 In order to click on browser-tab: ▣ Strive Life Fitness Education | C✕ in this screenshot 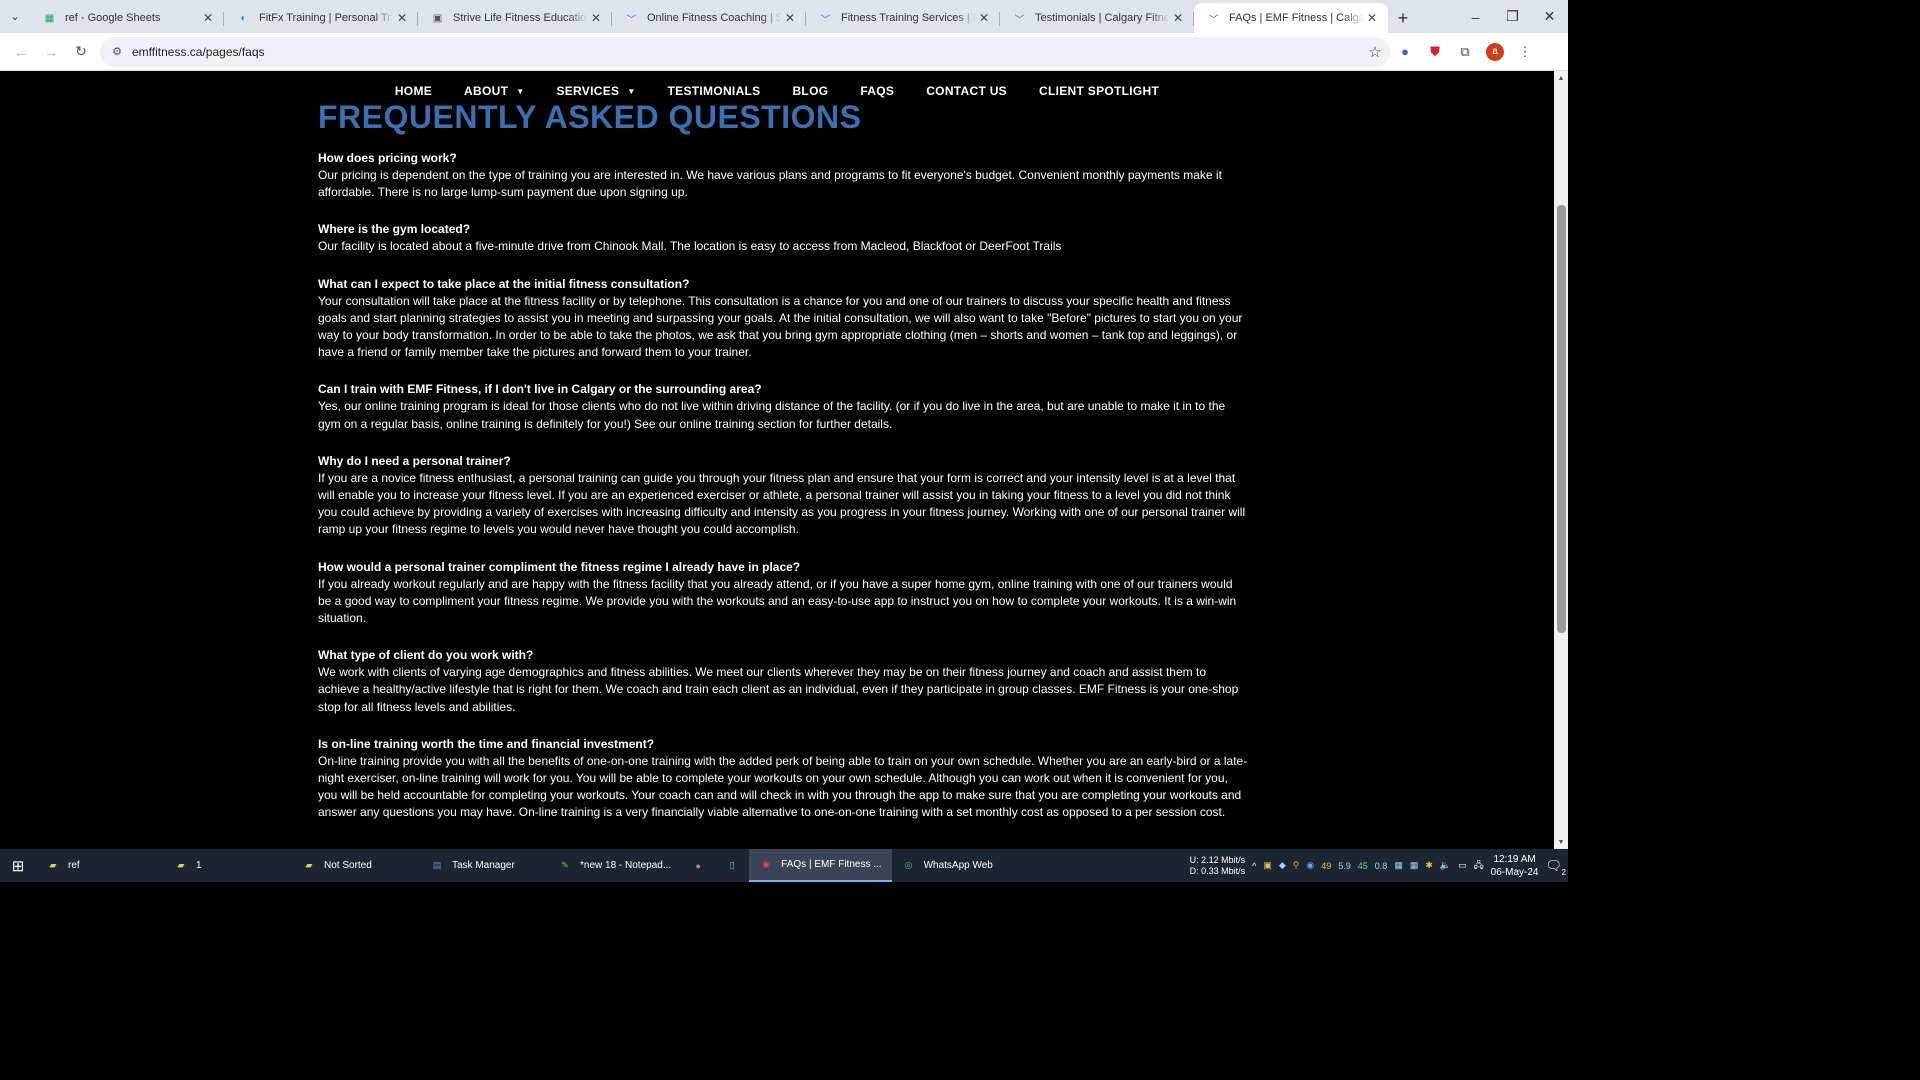, I will do `click(515, 18)`.